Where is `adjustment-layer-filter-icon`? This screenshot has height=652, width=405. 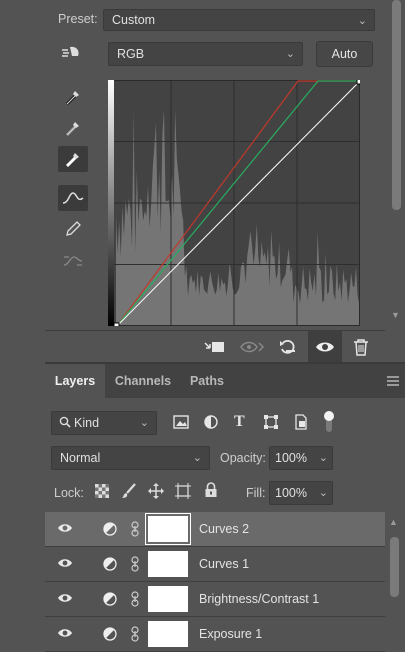 adjustment-layer-filter-icon is located at coordinates (211, 423).